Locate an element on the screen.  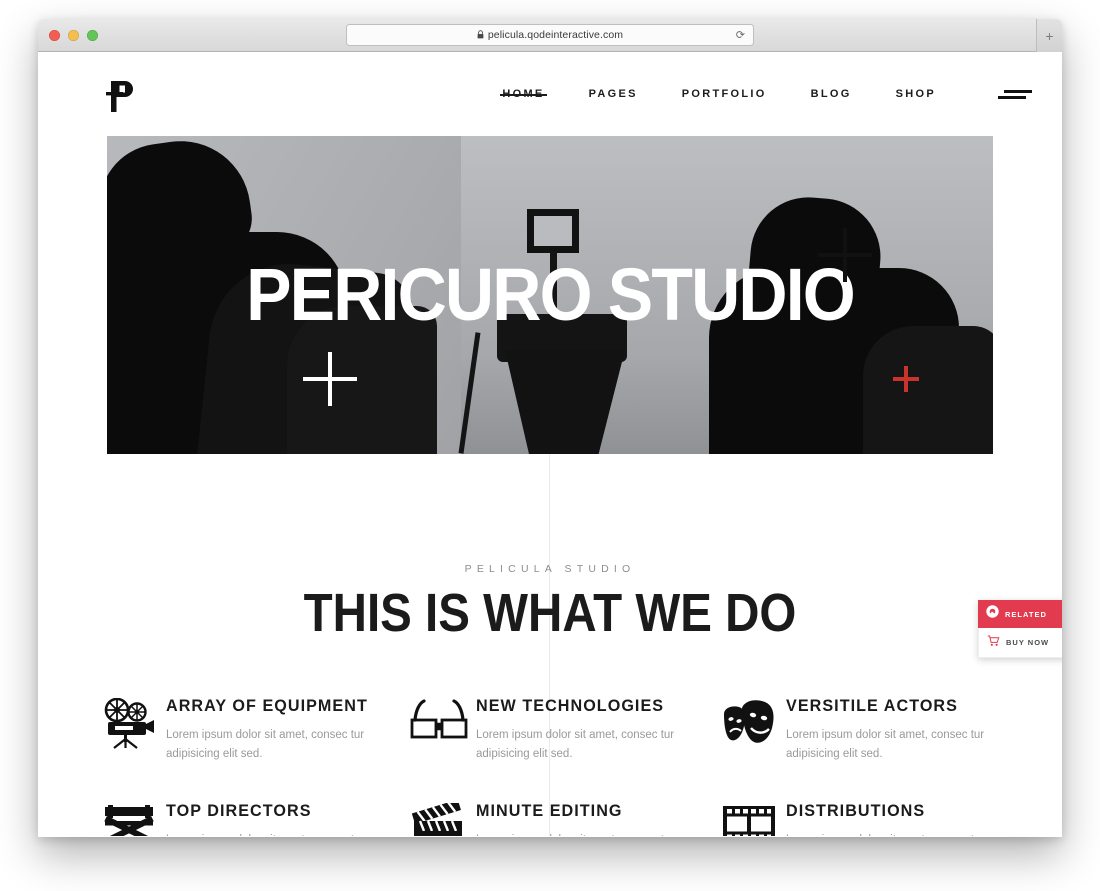
traffic-lights is located at coordinates (73, 35).